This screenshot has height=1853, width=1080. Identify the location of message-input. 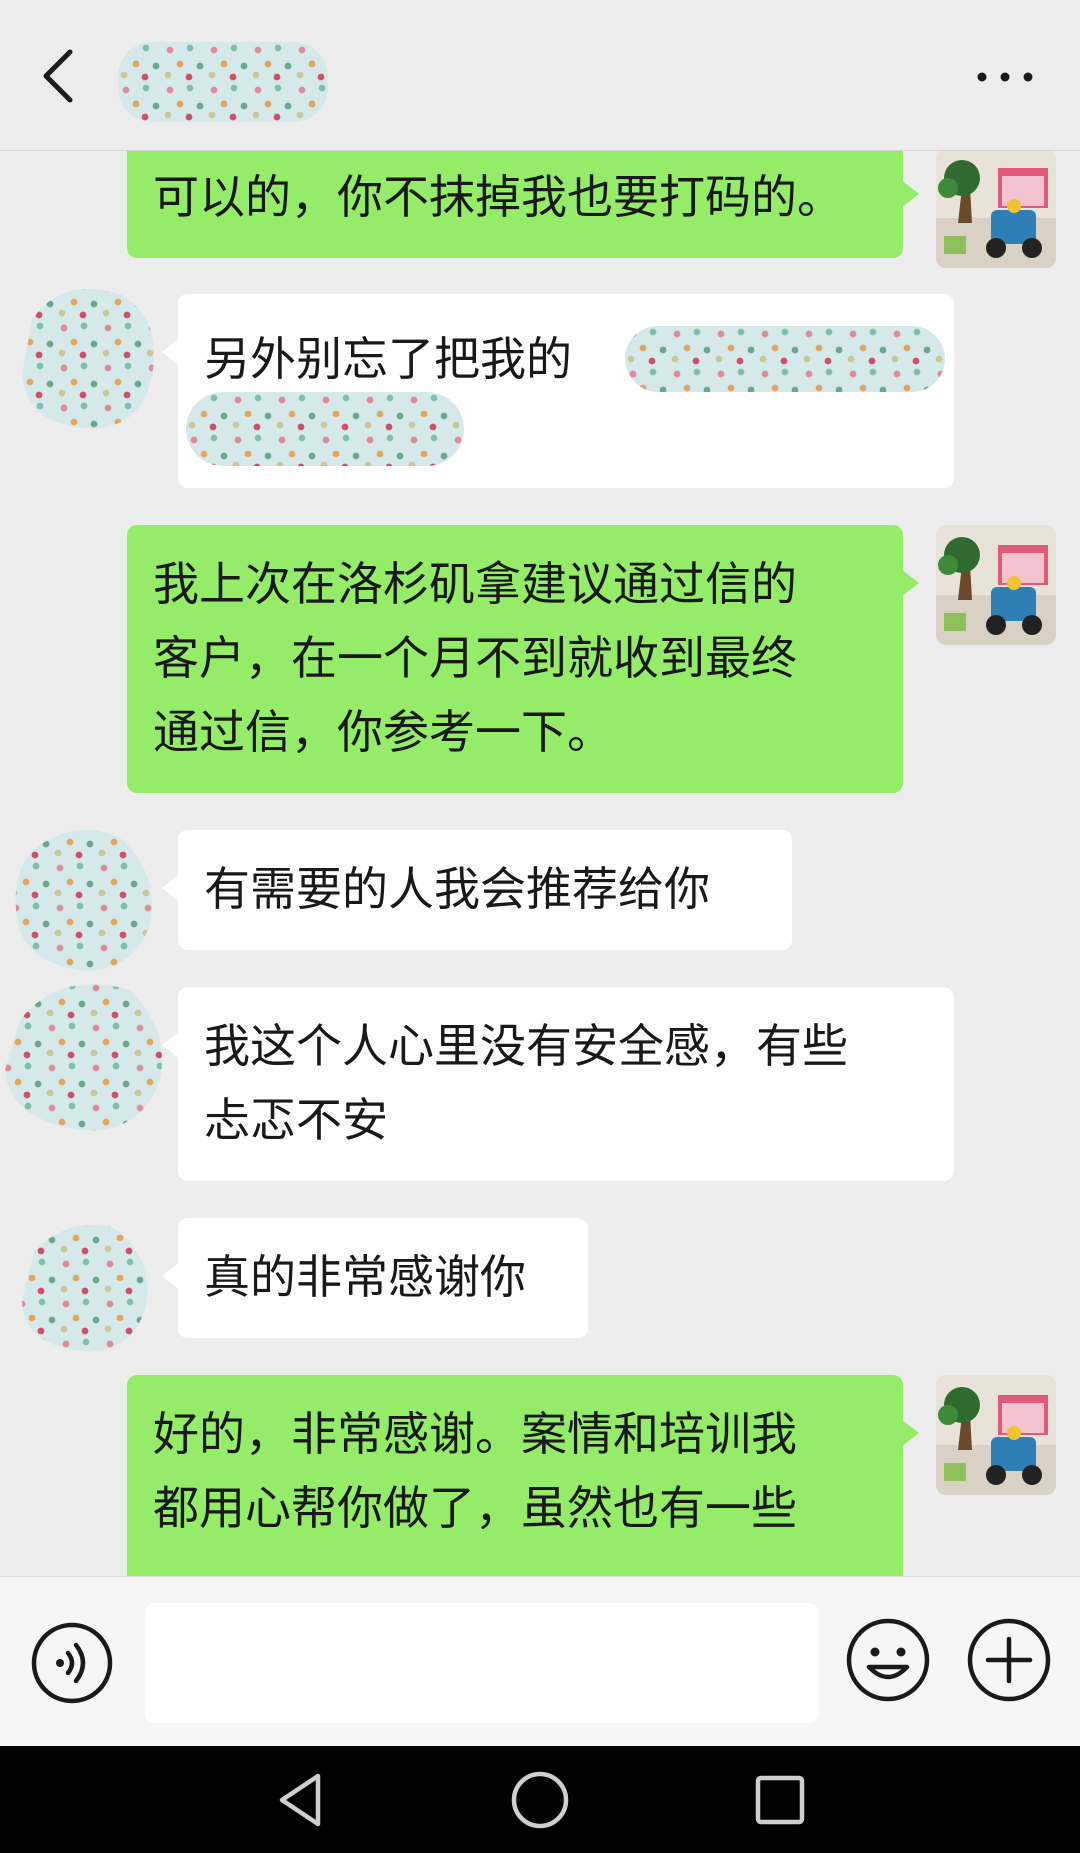
(482, 1663).